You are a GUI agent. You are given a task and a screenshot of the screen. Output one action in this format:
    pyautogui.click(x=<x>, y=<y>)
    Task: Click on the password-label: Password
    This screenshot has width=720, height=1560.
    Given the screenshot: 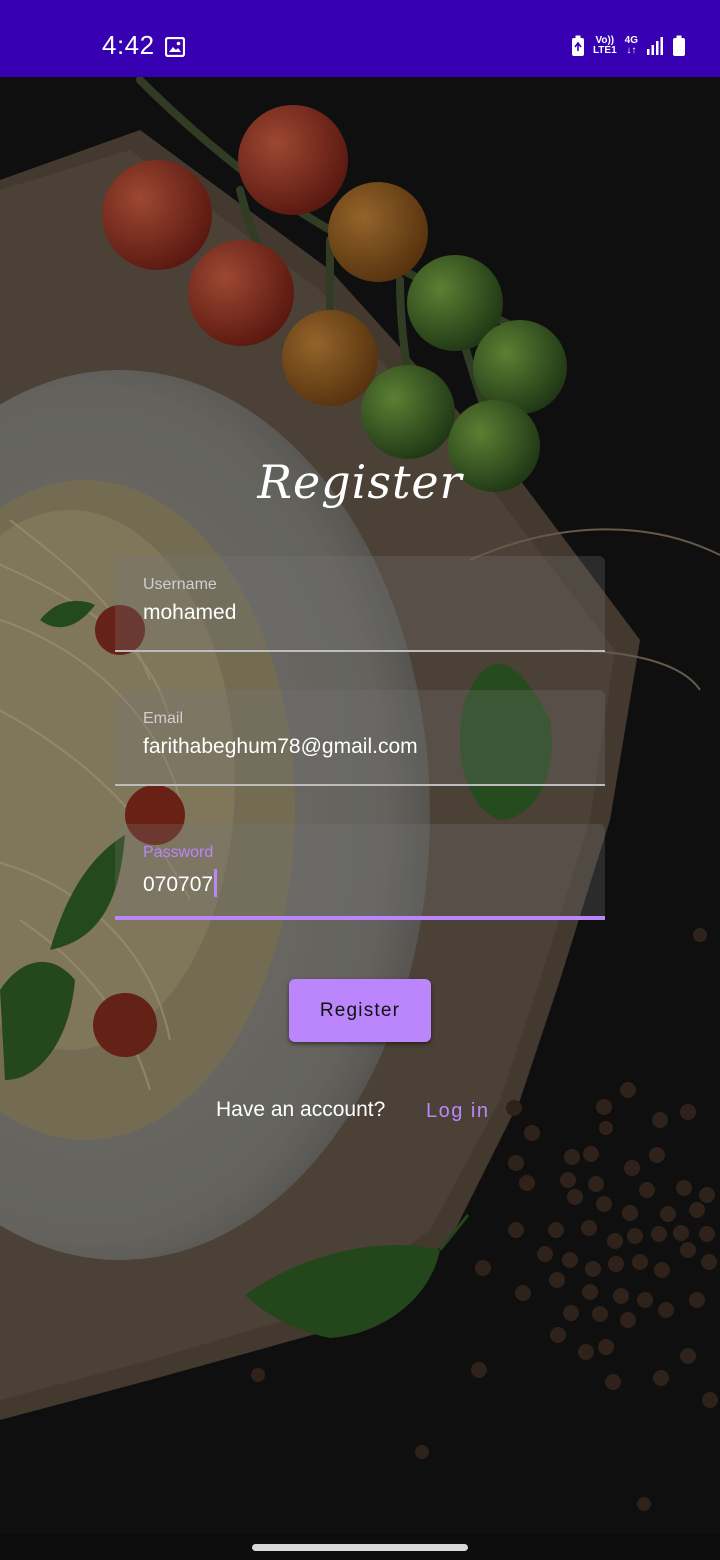 What is the action you would take?
    pyautogui.click(x=178, y=852)
    